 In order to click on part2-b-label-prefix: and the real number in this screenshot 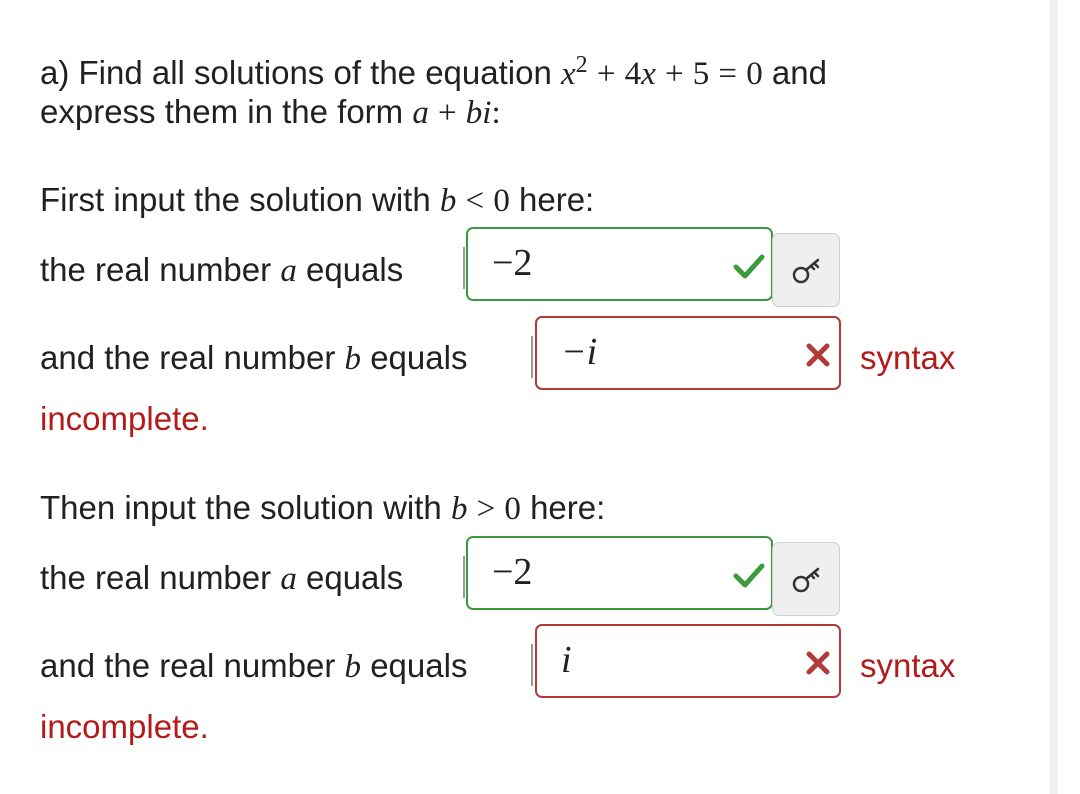, I will do `click(188, 665)`.